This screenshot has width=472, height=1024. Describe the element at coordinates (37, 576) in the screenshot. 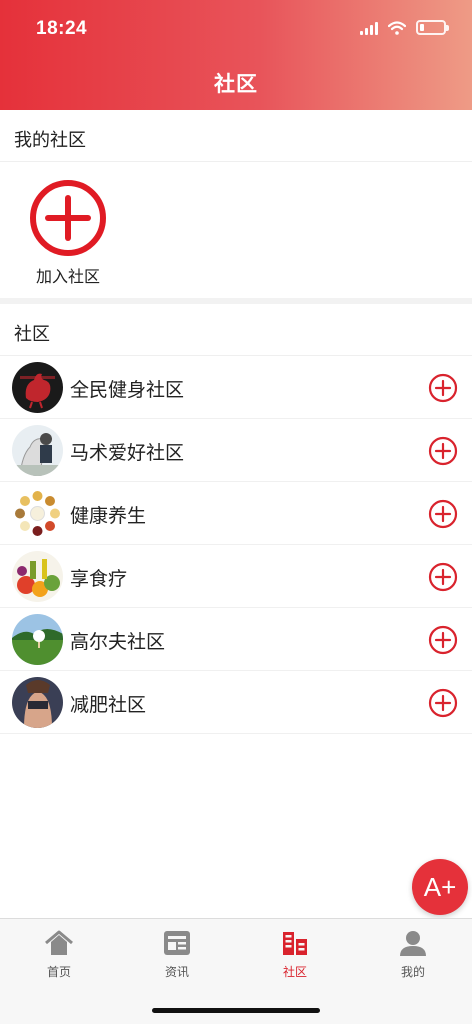

I see `vegetables-avatar` at that location.